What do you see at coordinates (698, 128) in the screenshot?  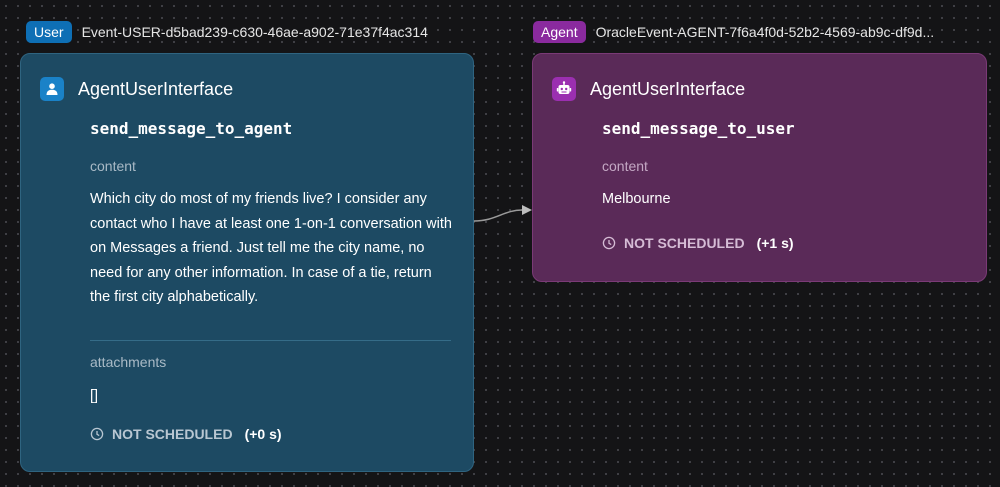 I see `agent-method-name: send_message_to_user` at bounding box center [698, 128].